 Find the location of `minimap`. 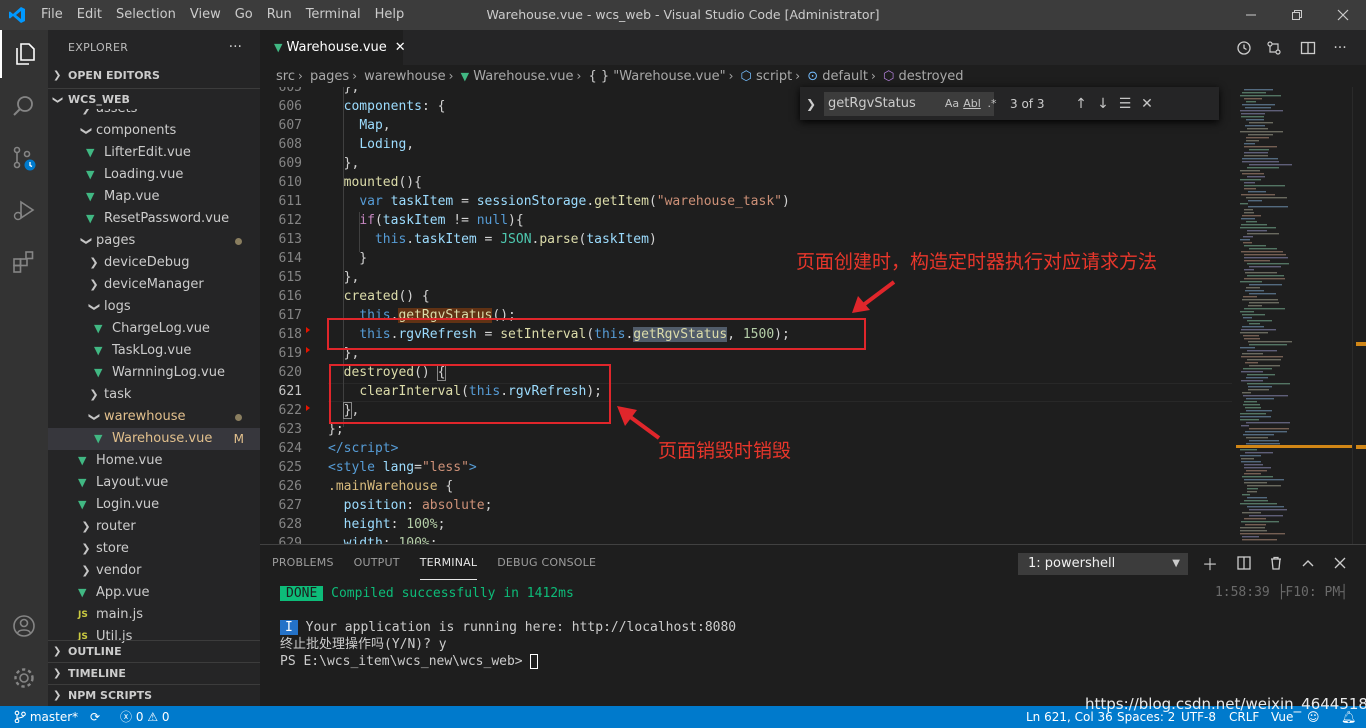

minimap is located at coordinates (1294, 315).